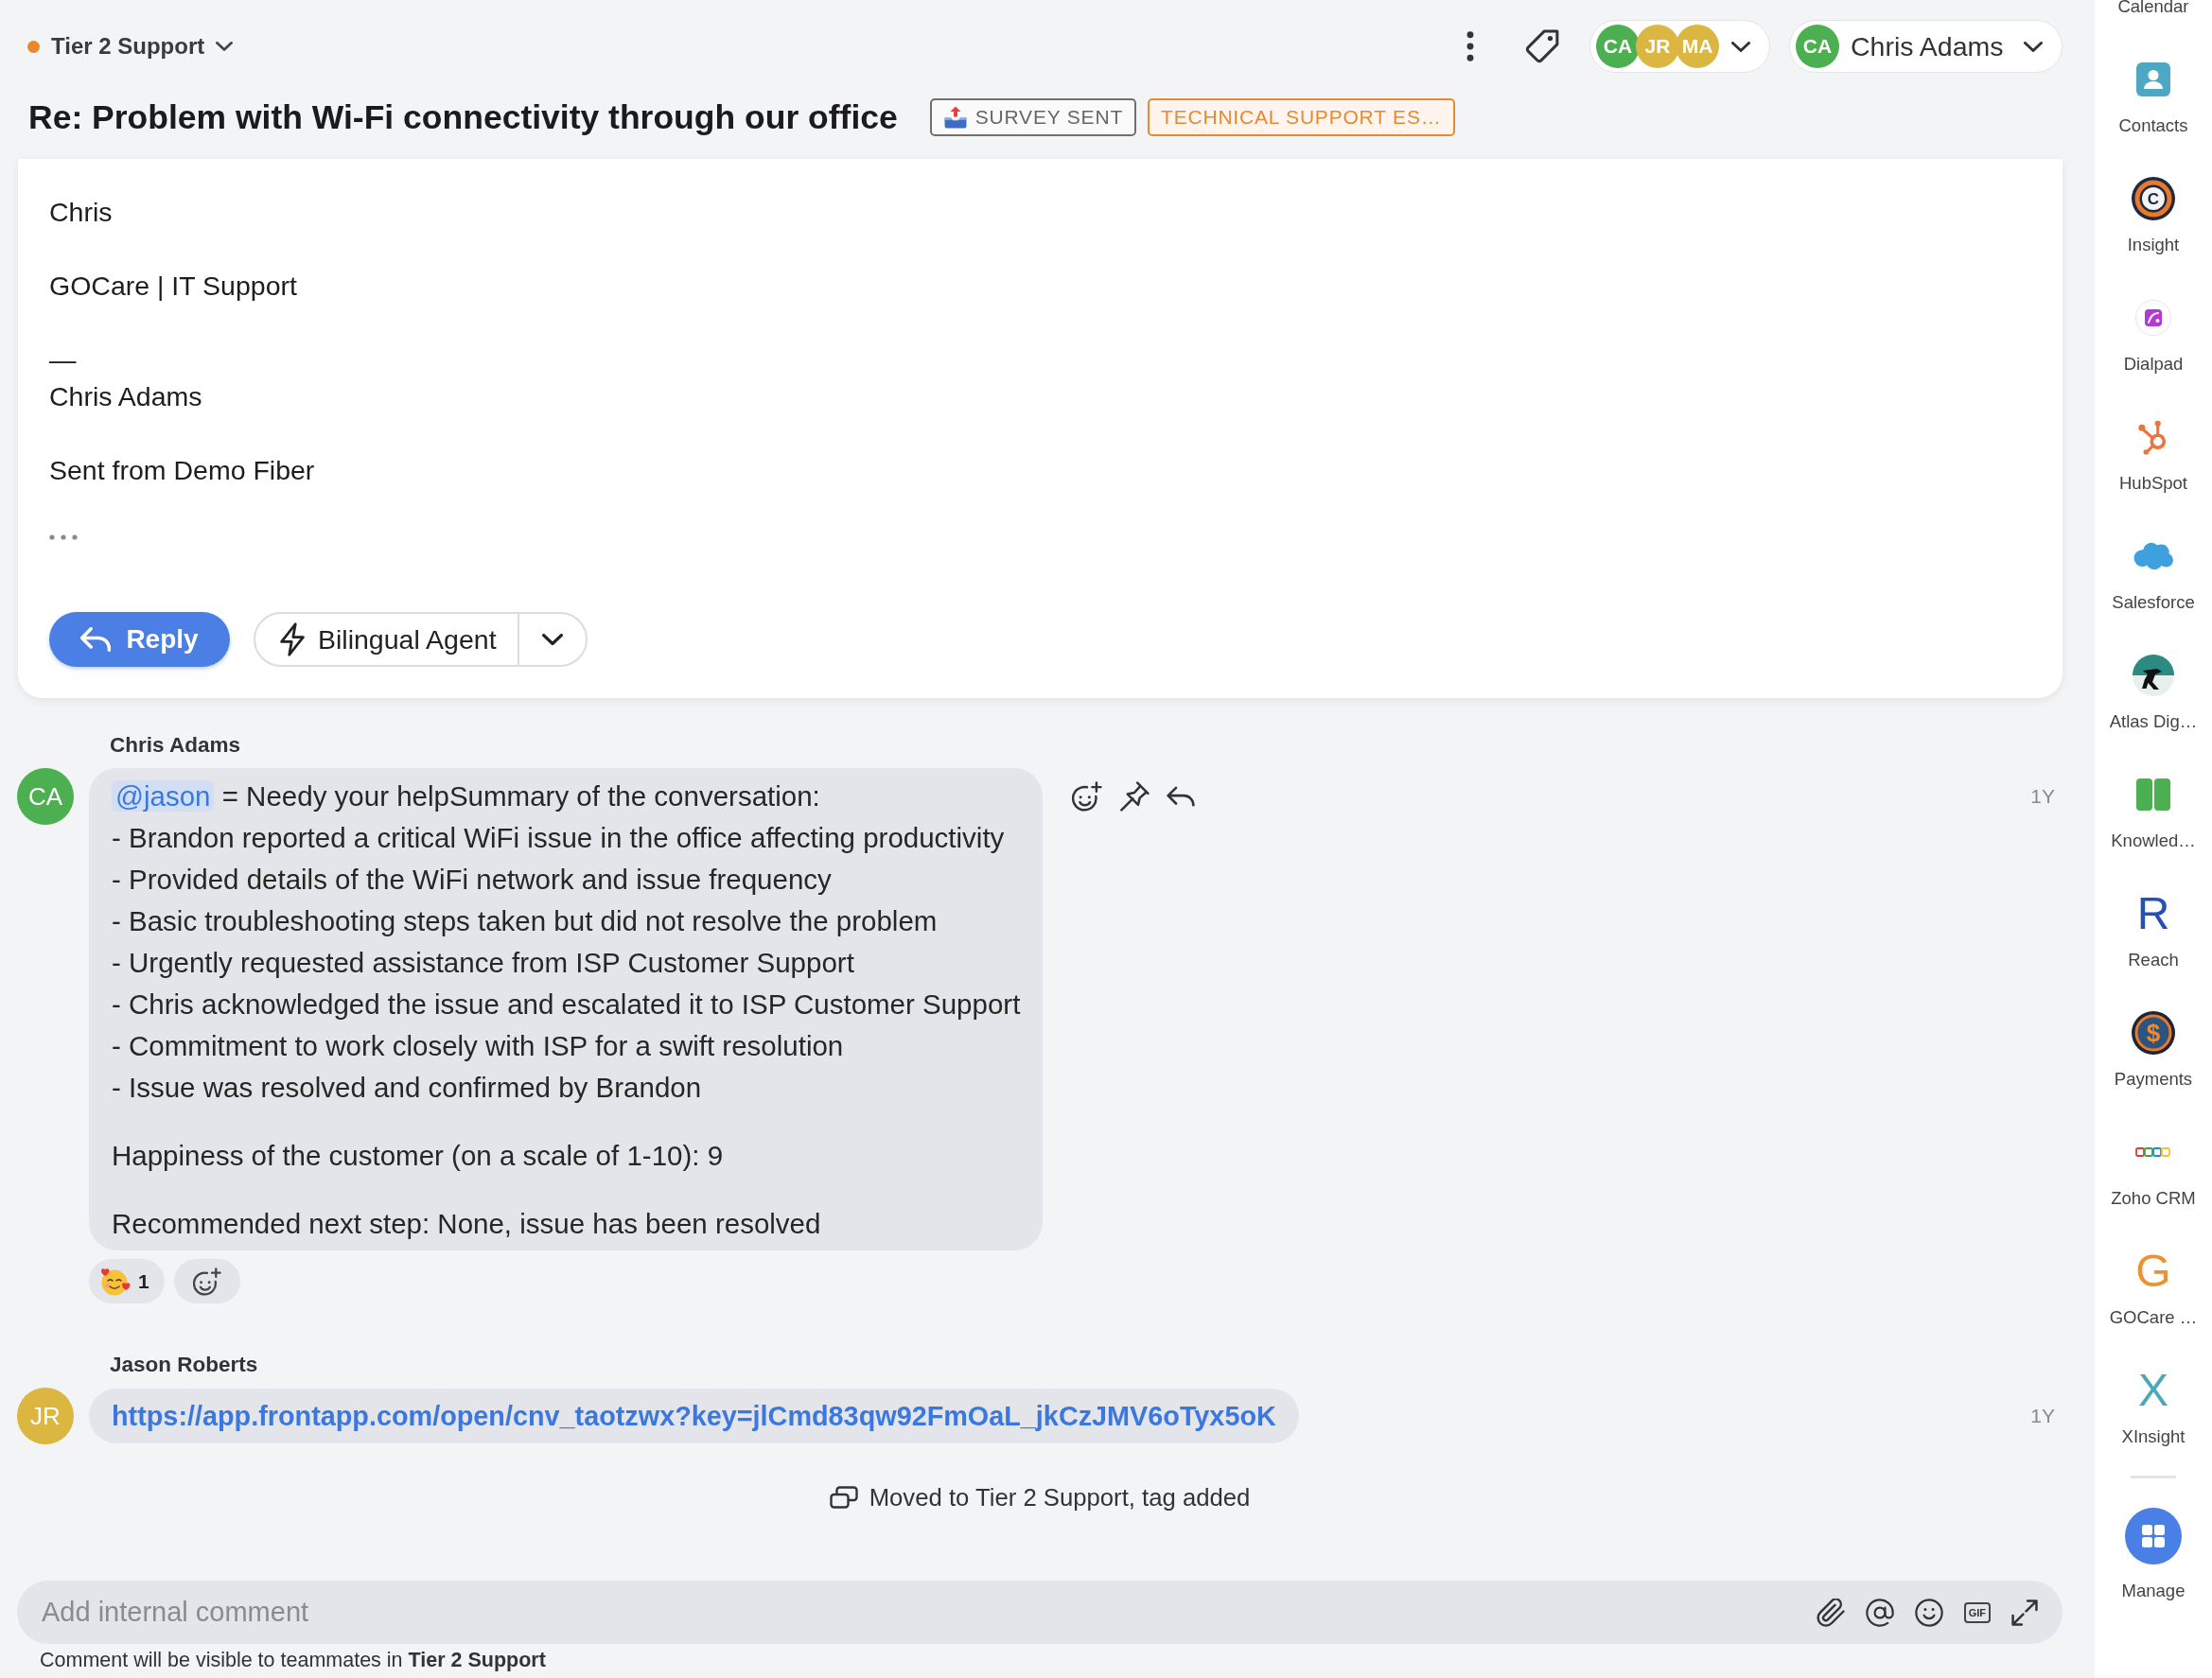 The height and width of the screenshot is (1678, 2212). Describe the element at coordinates (96, 639) in the screenshot. I see `reply-arrow-icon` at that location.